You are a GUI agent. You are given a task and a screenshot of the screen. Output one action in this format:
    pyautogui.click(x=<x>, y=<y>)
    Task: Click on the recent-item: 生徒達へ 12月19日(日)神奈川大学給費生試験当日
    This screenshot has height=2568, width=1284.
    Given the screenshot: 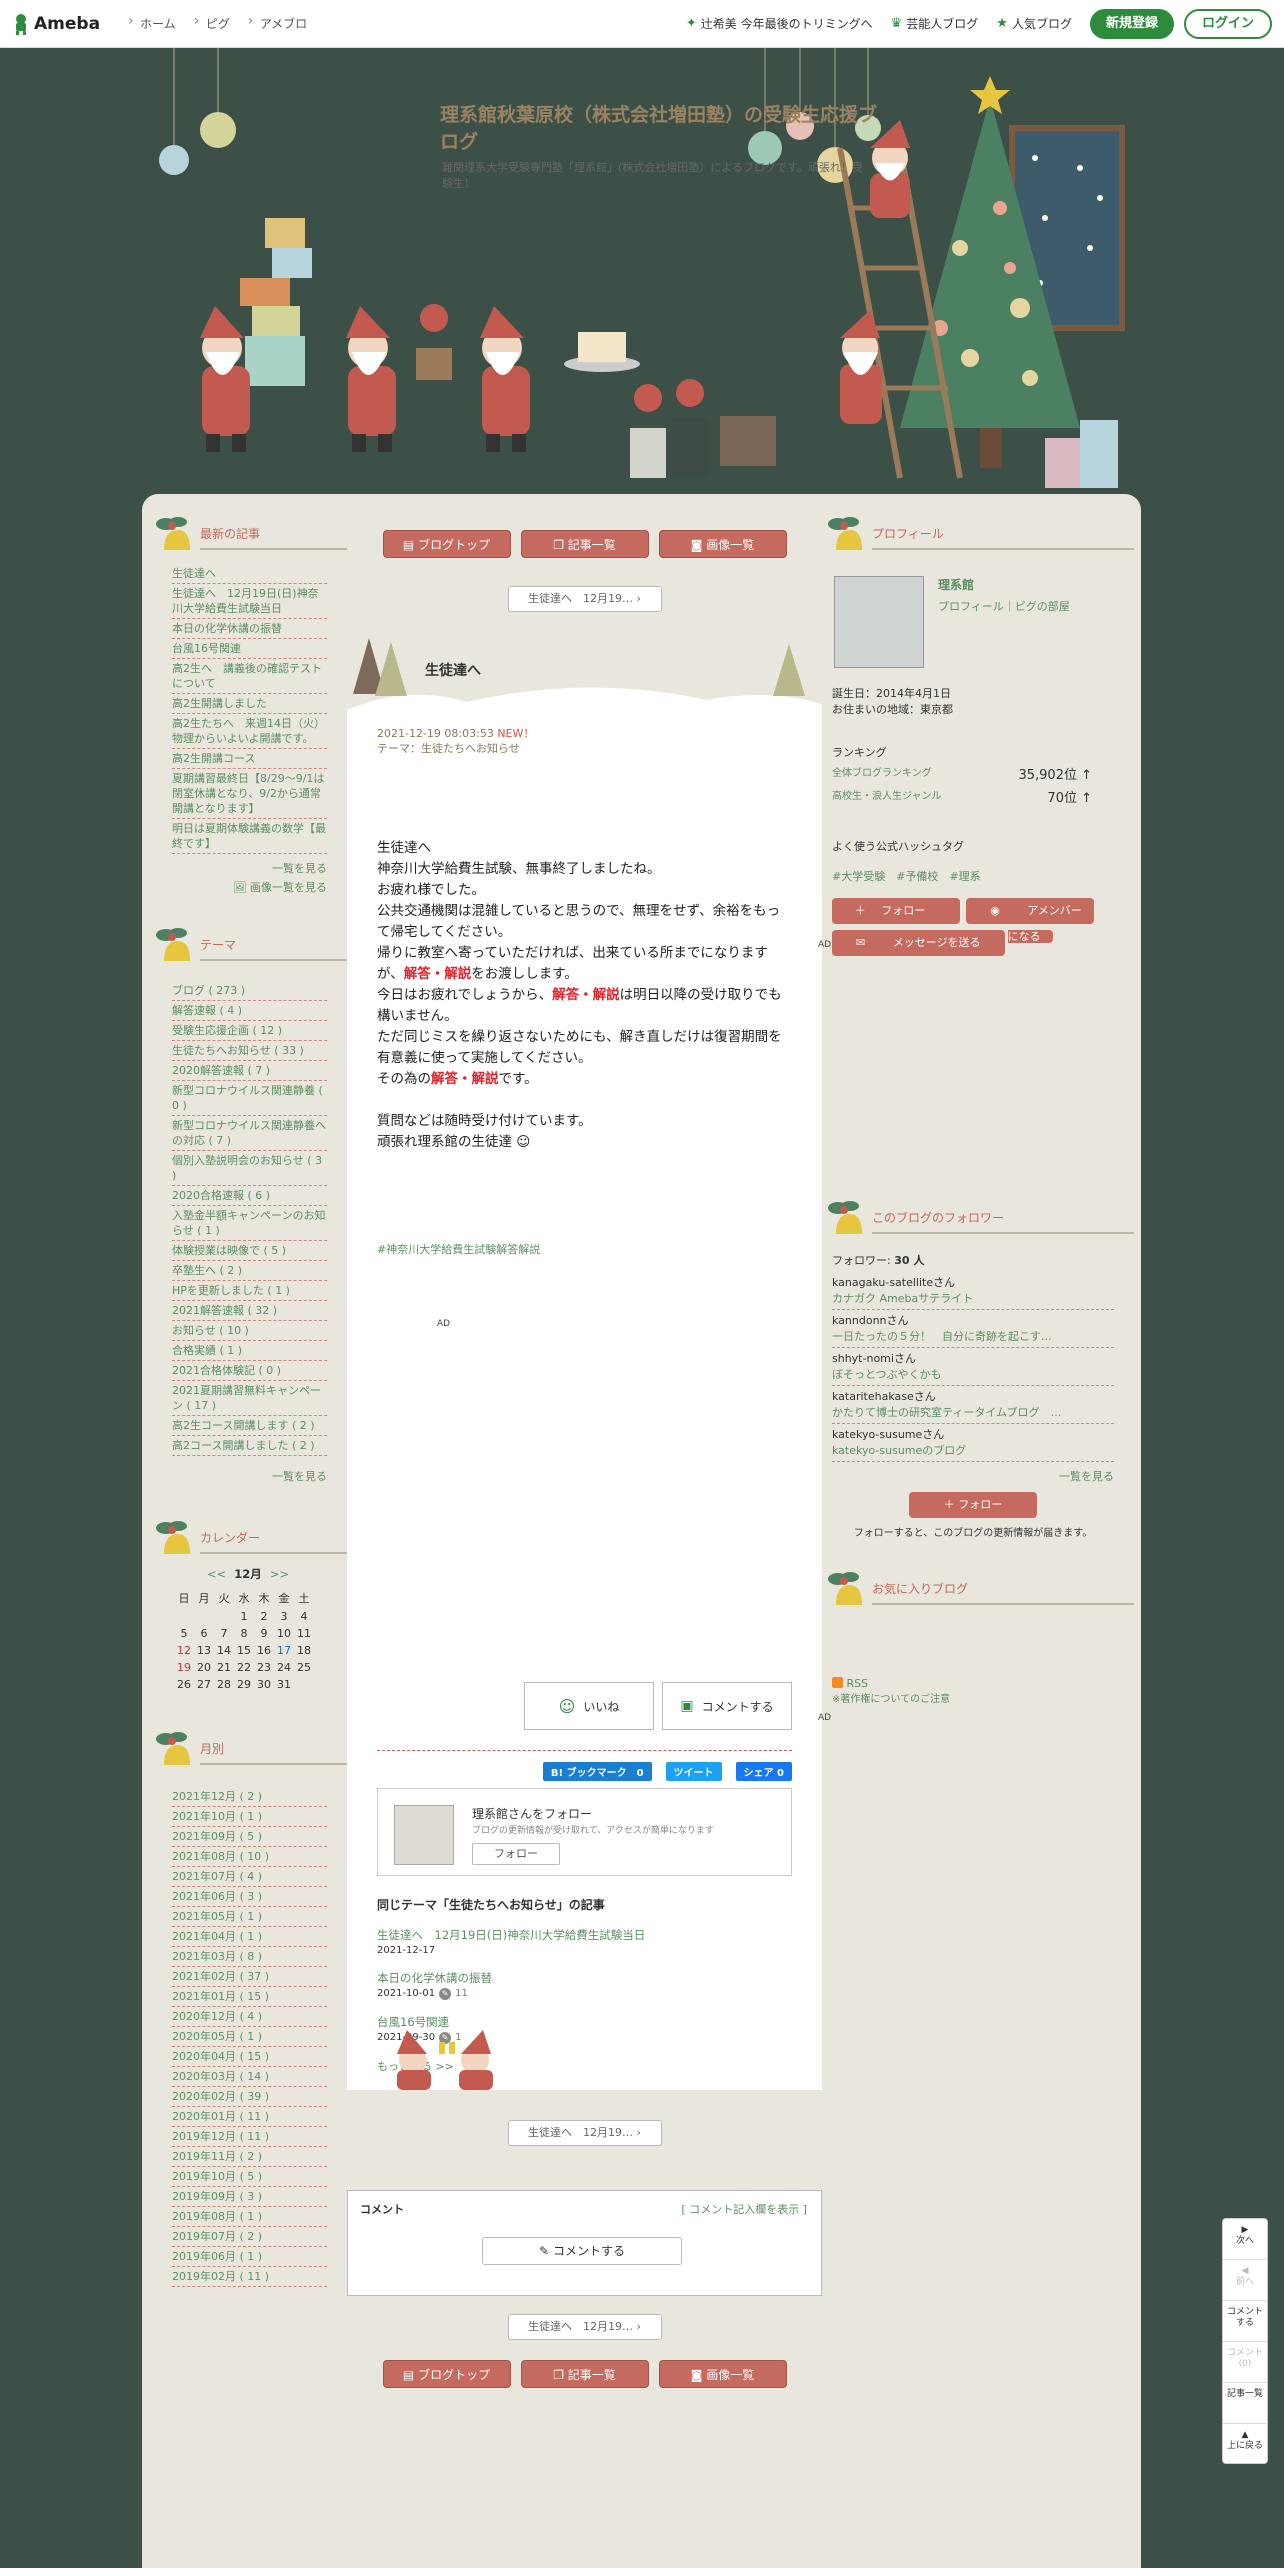 What is the action you would take?
    pyautogui.click(x=249, y=601)
    